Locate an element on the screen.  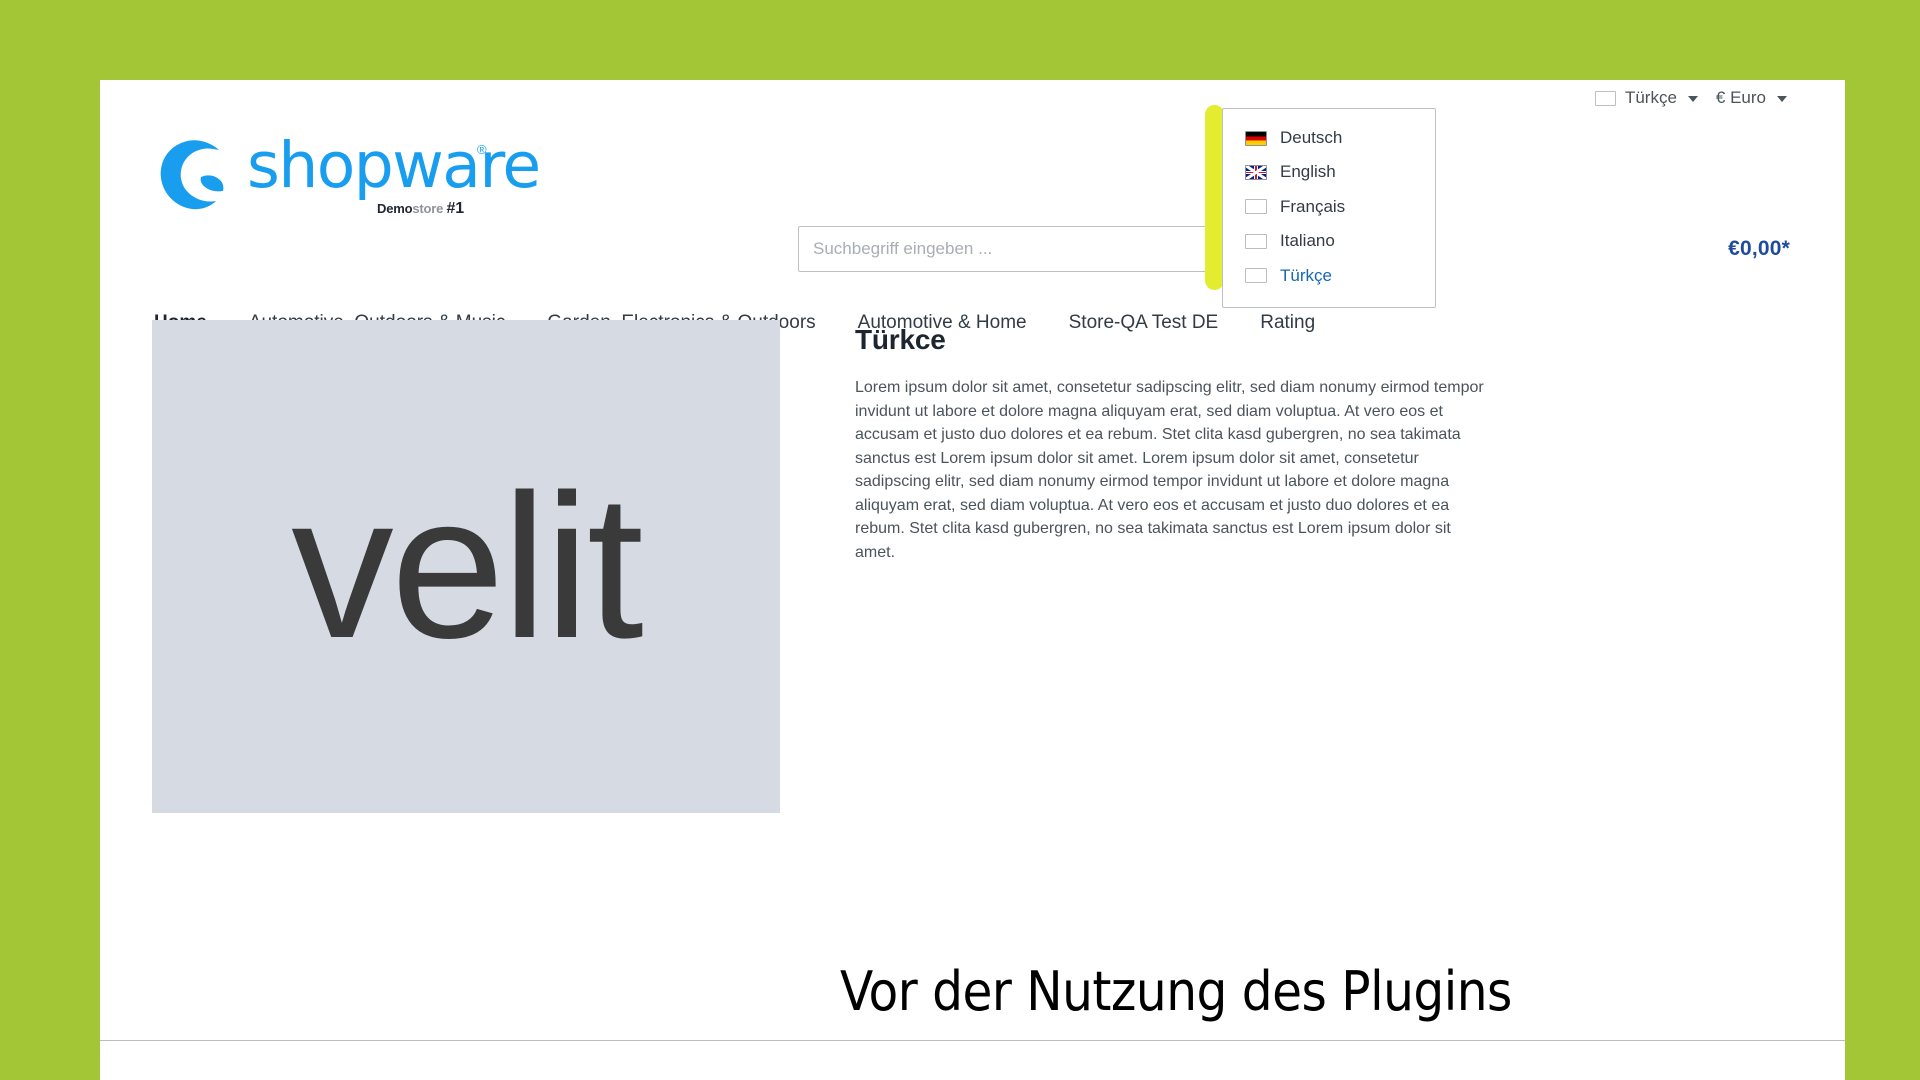
section-divider is located at coordinates (972, 1040).